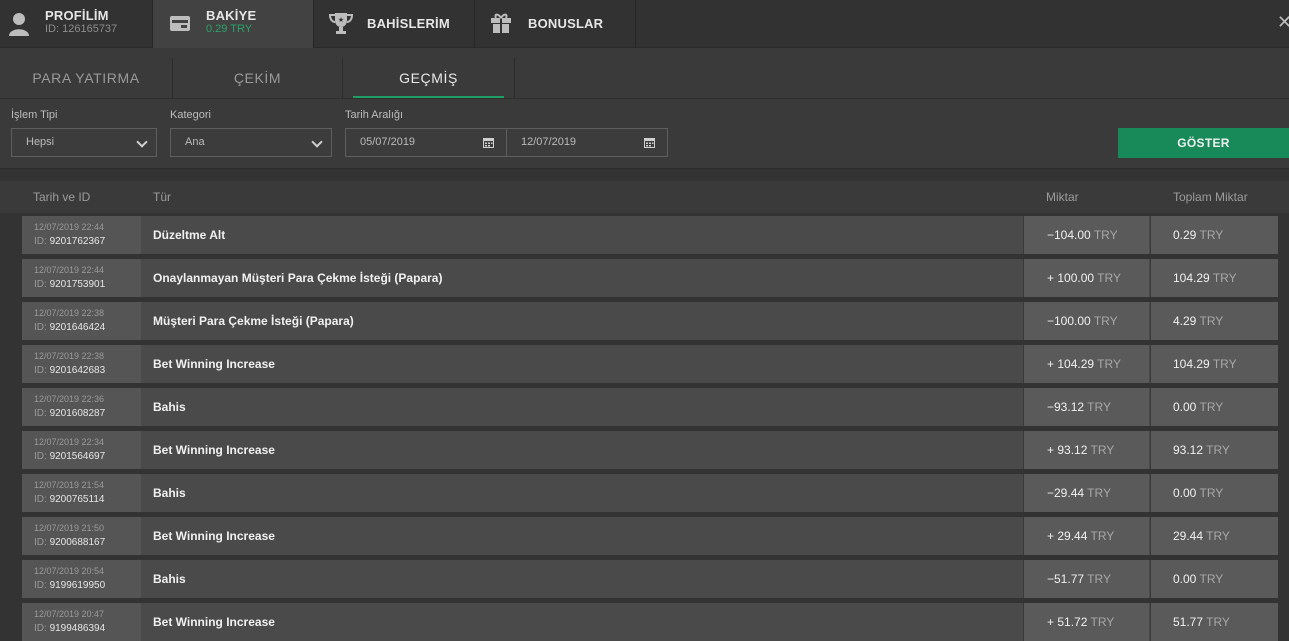 The height and width of the screenshot is (641, 1289). I want to click on transaction-id: ID: 9199619950, so click(69, 585).